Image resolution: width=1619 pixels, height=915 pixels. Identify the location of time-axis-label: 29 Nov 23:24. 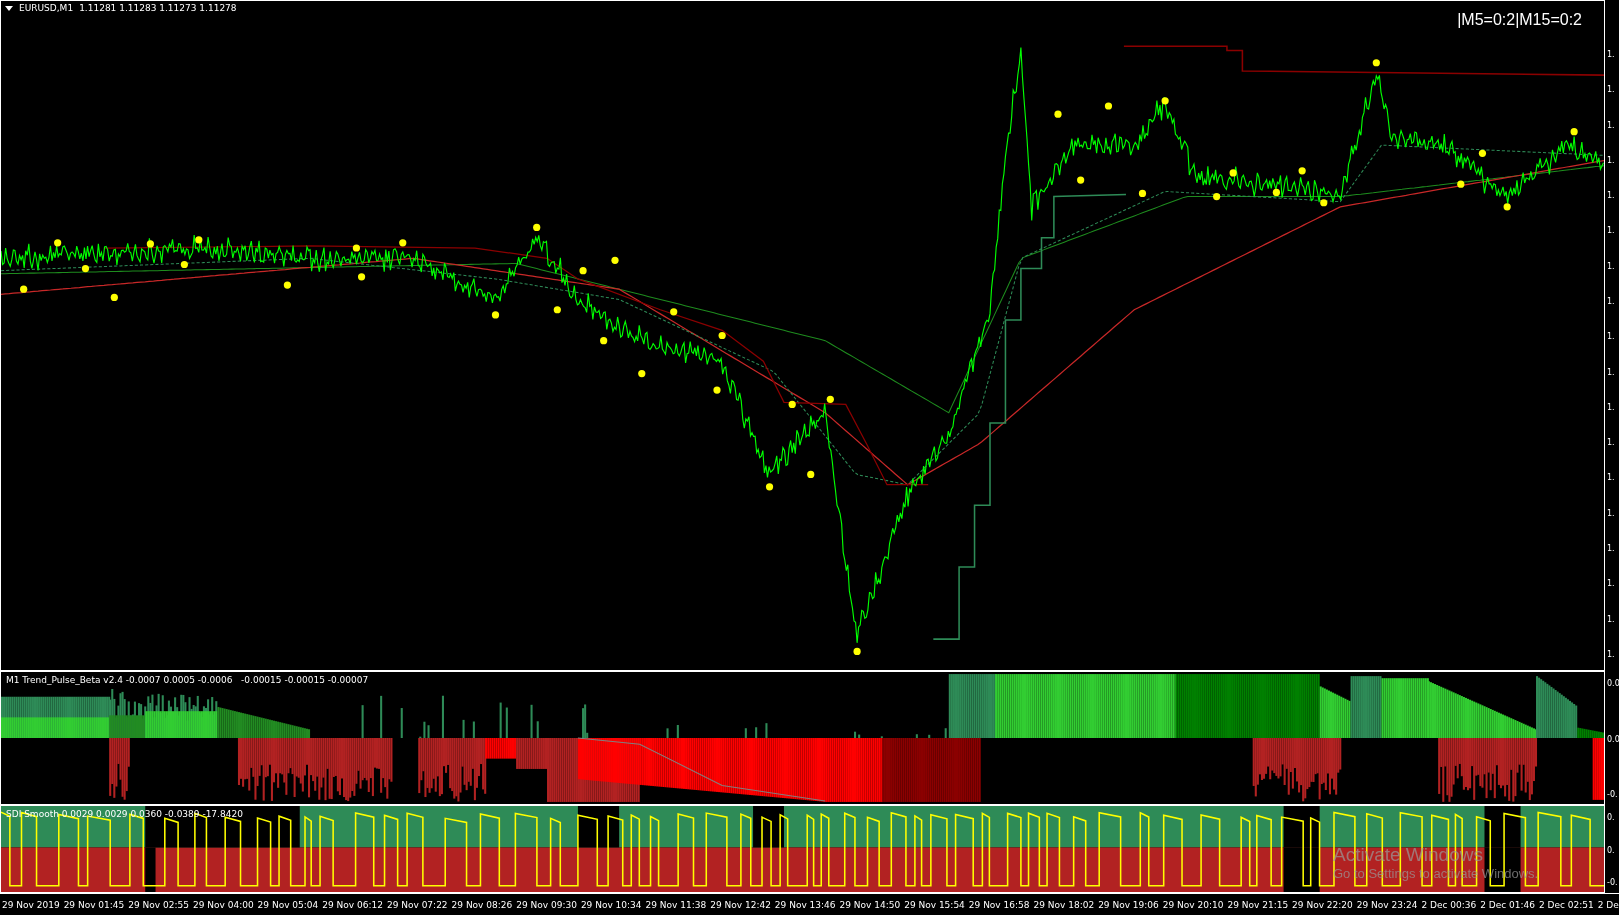
(1387, 904).